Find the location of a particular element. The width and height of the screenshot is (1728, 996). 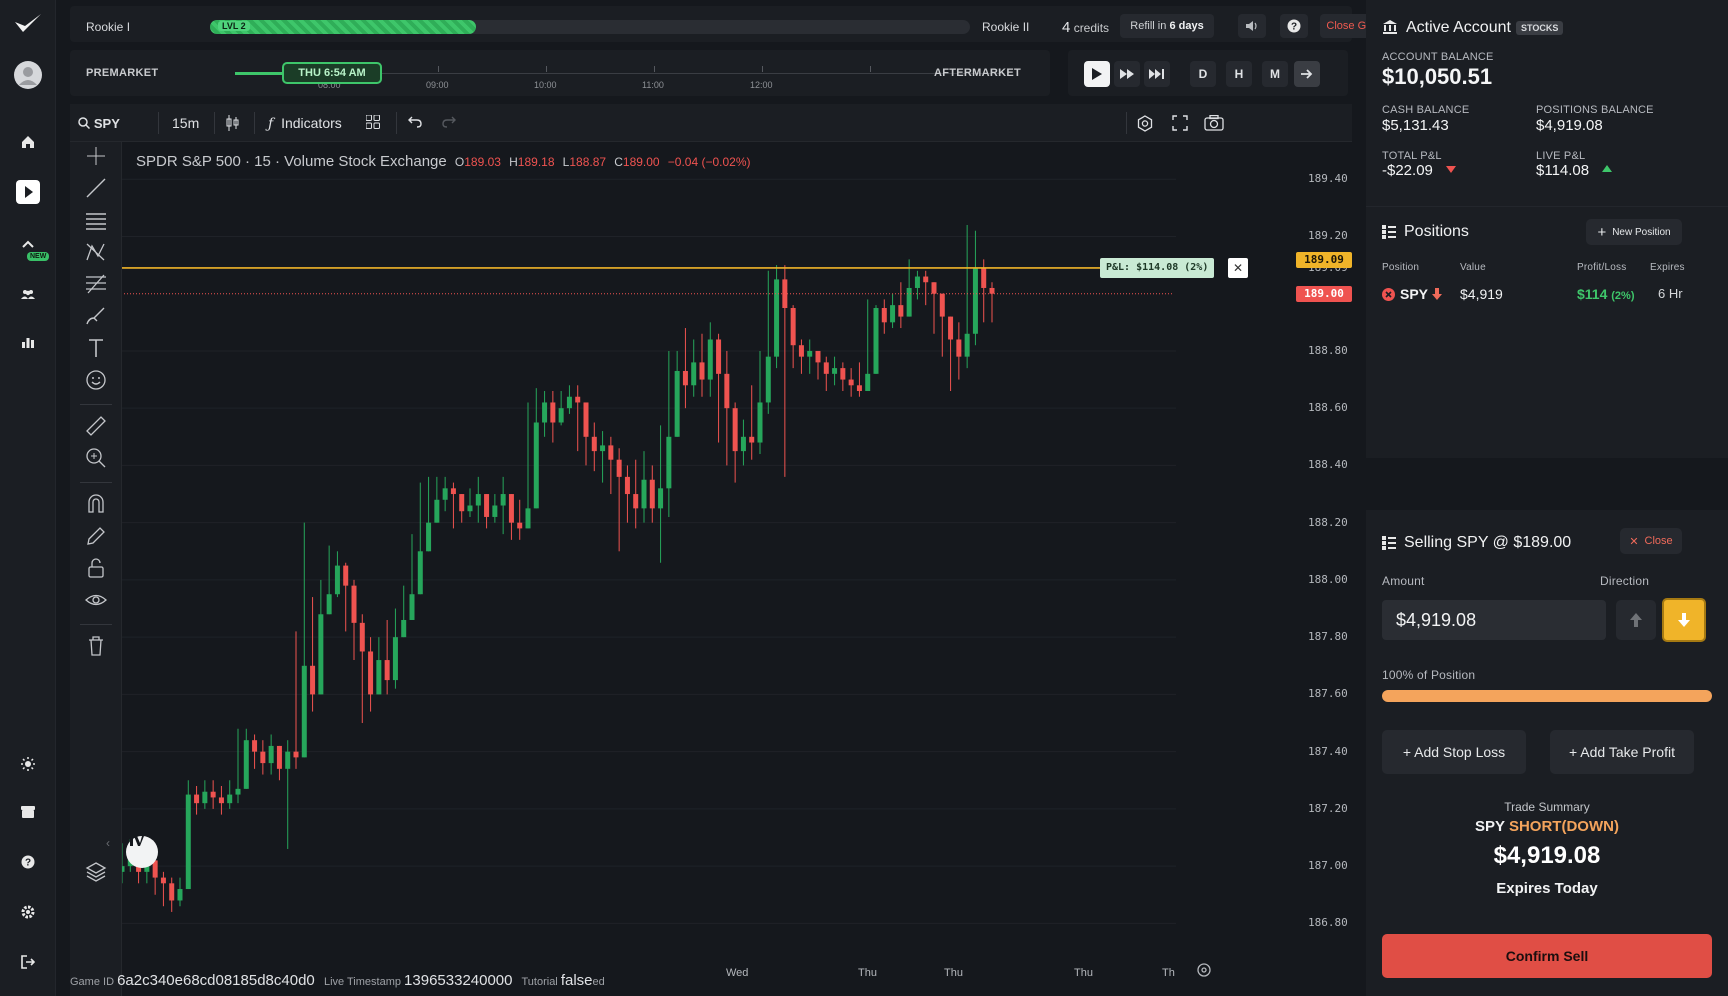

trash-icon is located at coordinates (96, 646).